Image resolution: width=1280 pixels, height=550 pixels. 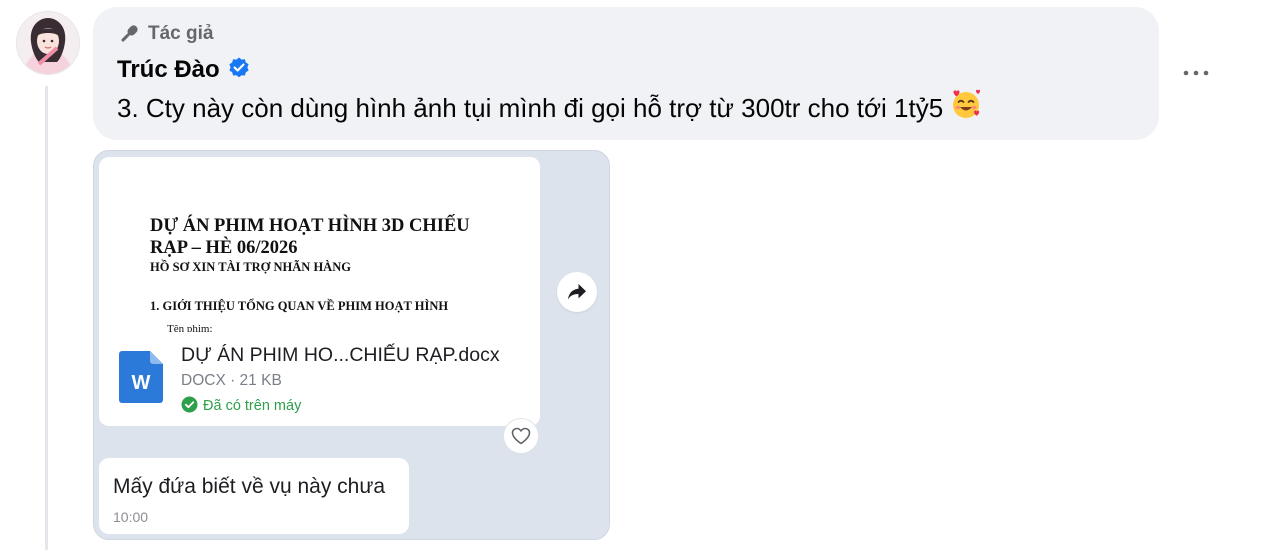 I want to click on avatar-photo, so click(x=48, y=43).